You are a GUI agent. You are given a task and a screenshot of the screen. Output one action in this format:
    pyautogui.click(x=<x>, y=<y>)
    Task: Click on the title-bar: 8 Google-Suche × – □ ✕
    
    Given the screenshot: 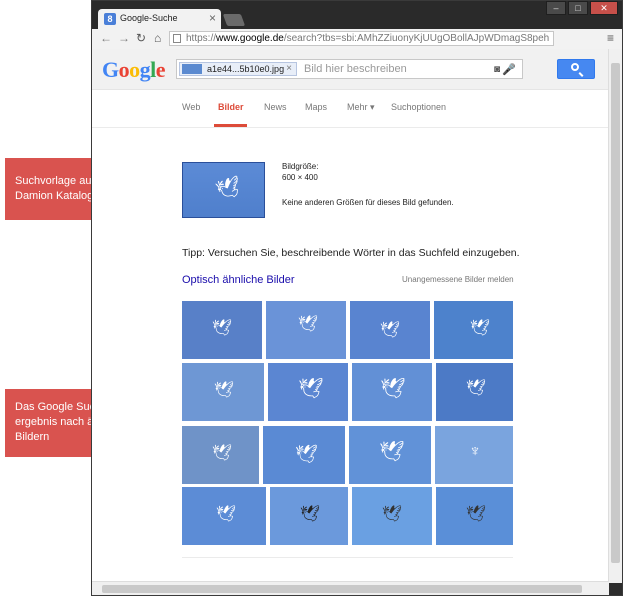 What is the action you would take?
    pyautogui.click(x=357, y=15)
    